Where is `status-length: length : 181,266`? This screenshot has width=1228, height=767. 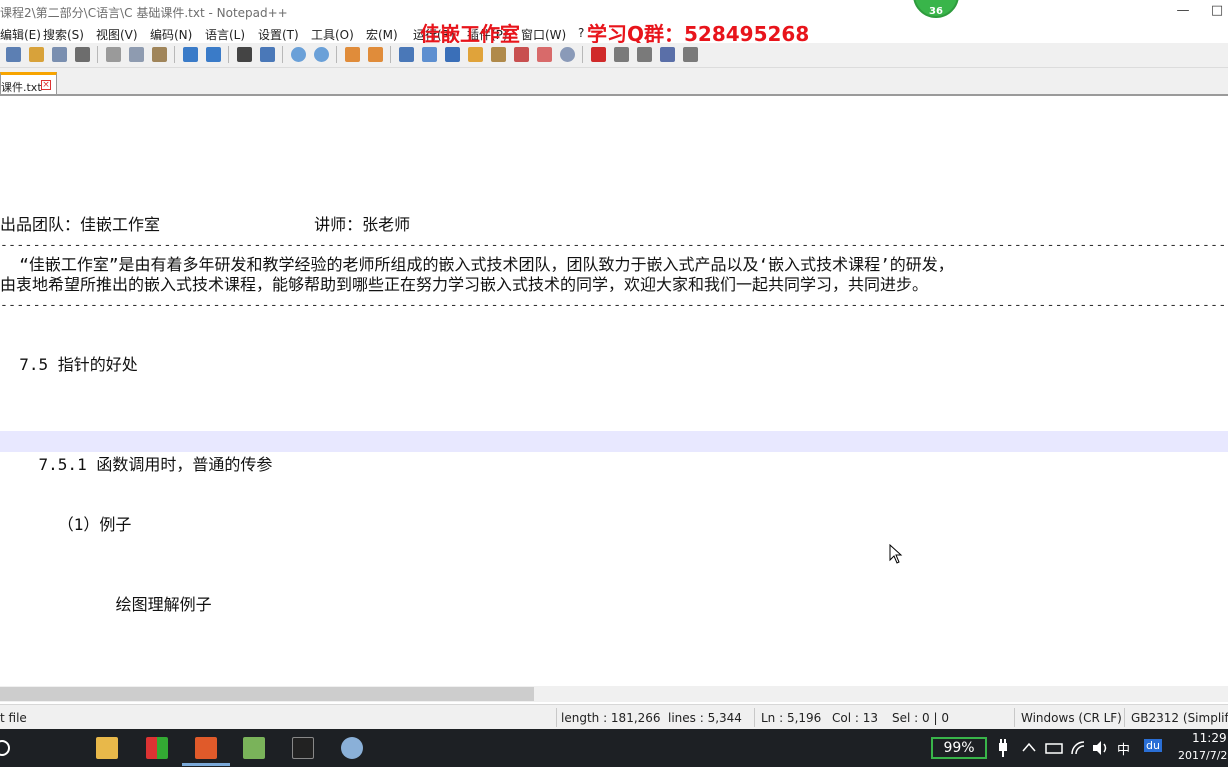 status-length: length : 181,266 is located at coordinates (611, 718).